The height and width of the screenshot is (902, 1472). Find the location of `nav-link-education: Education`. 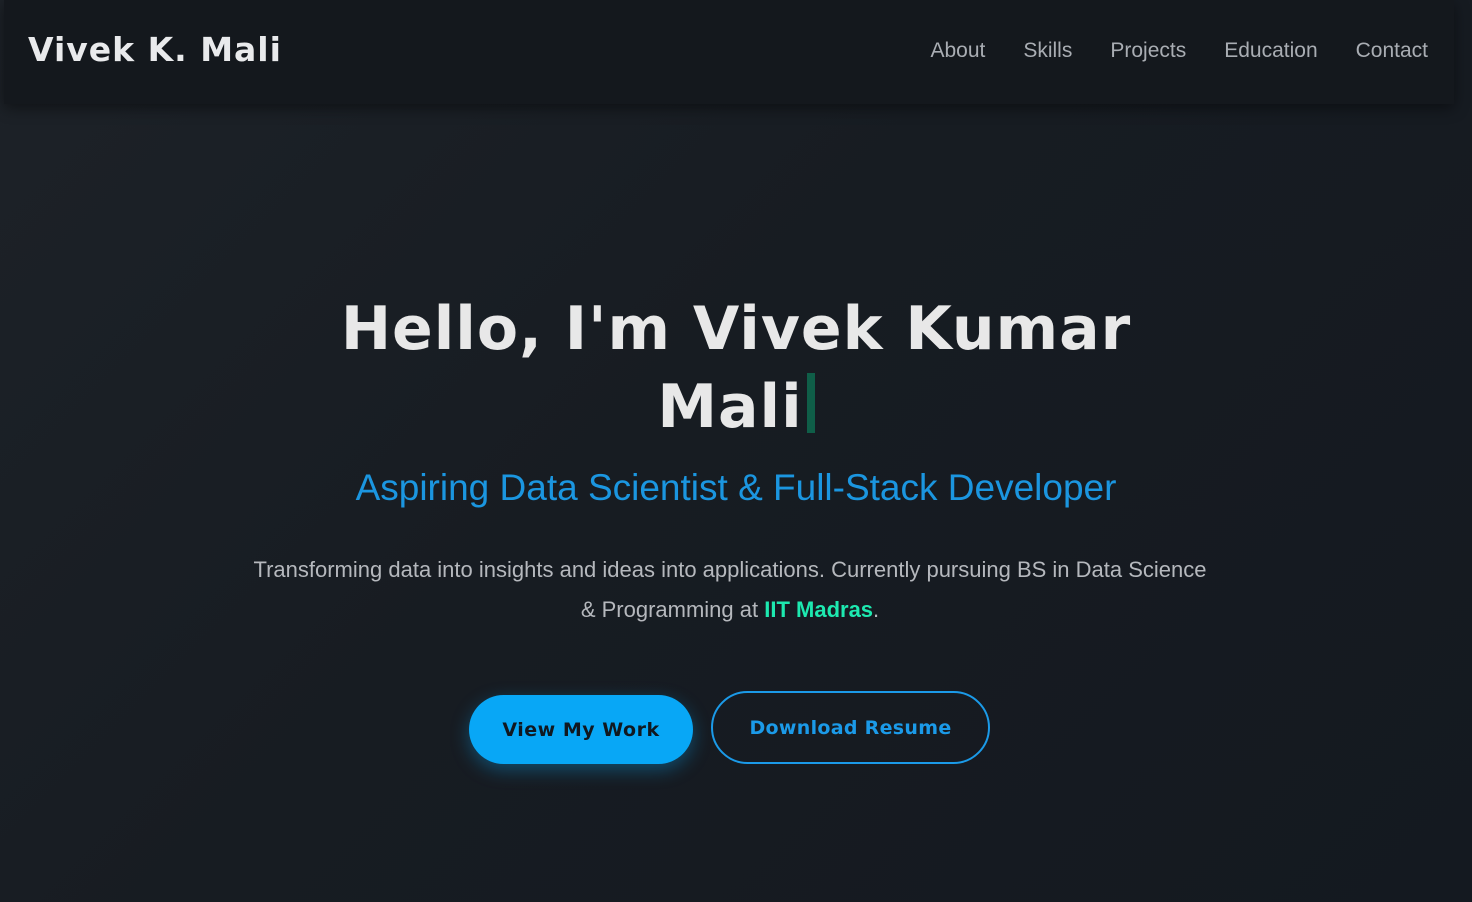

nav-link-education: Education is located at coordinates (1270, 51).